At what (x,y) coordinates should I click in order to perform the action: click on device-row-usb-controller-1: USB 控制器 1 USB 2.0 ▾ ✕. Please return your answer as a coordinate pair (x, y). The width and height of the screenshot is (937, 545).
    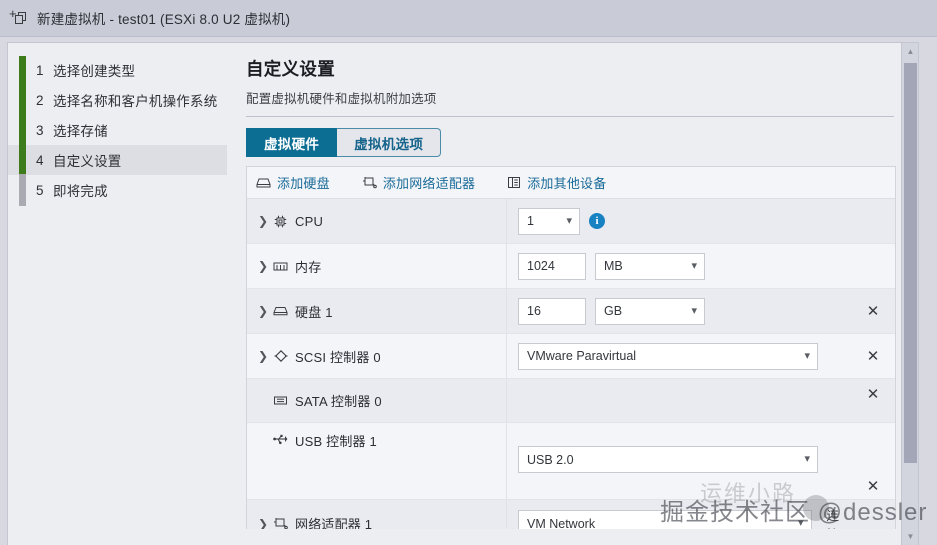
    Looking at the image, I should click on (571, 461).